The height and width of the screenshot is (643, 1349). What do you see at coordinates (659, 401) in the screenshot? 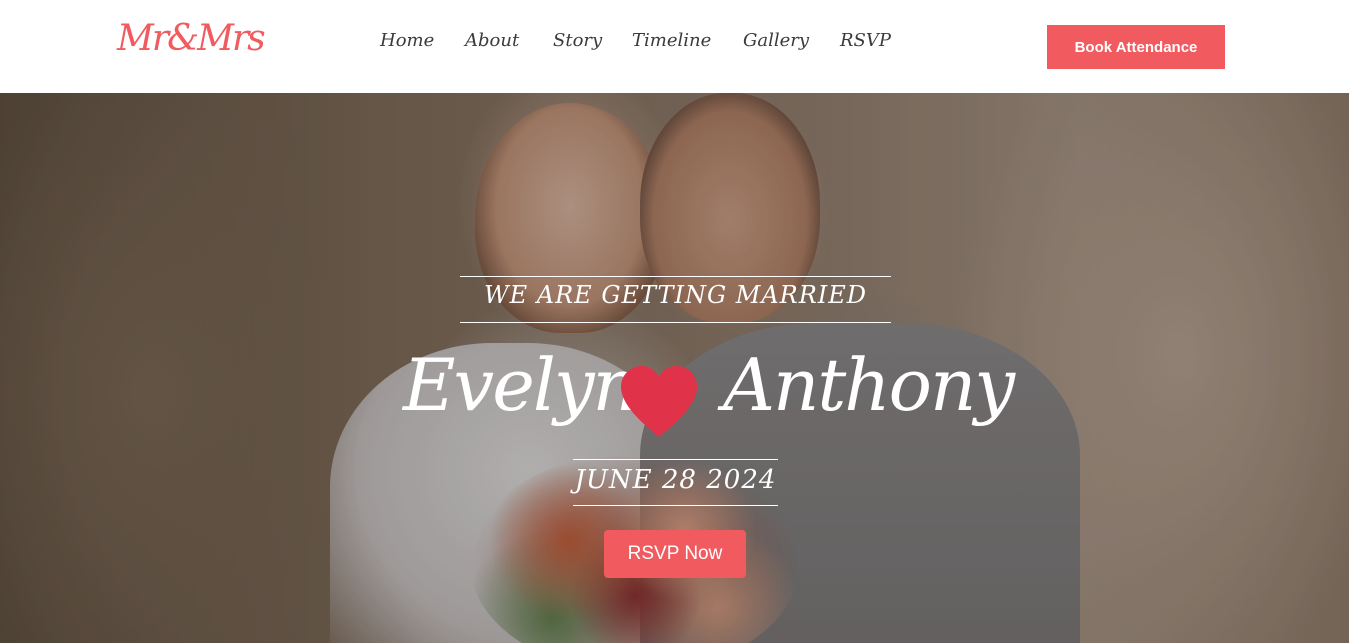
I see `heart-icon` at bounding box center [659, 401].